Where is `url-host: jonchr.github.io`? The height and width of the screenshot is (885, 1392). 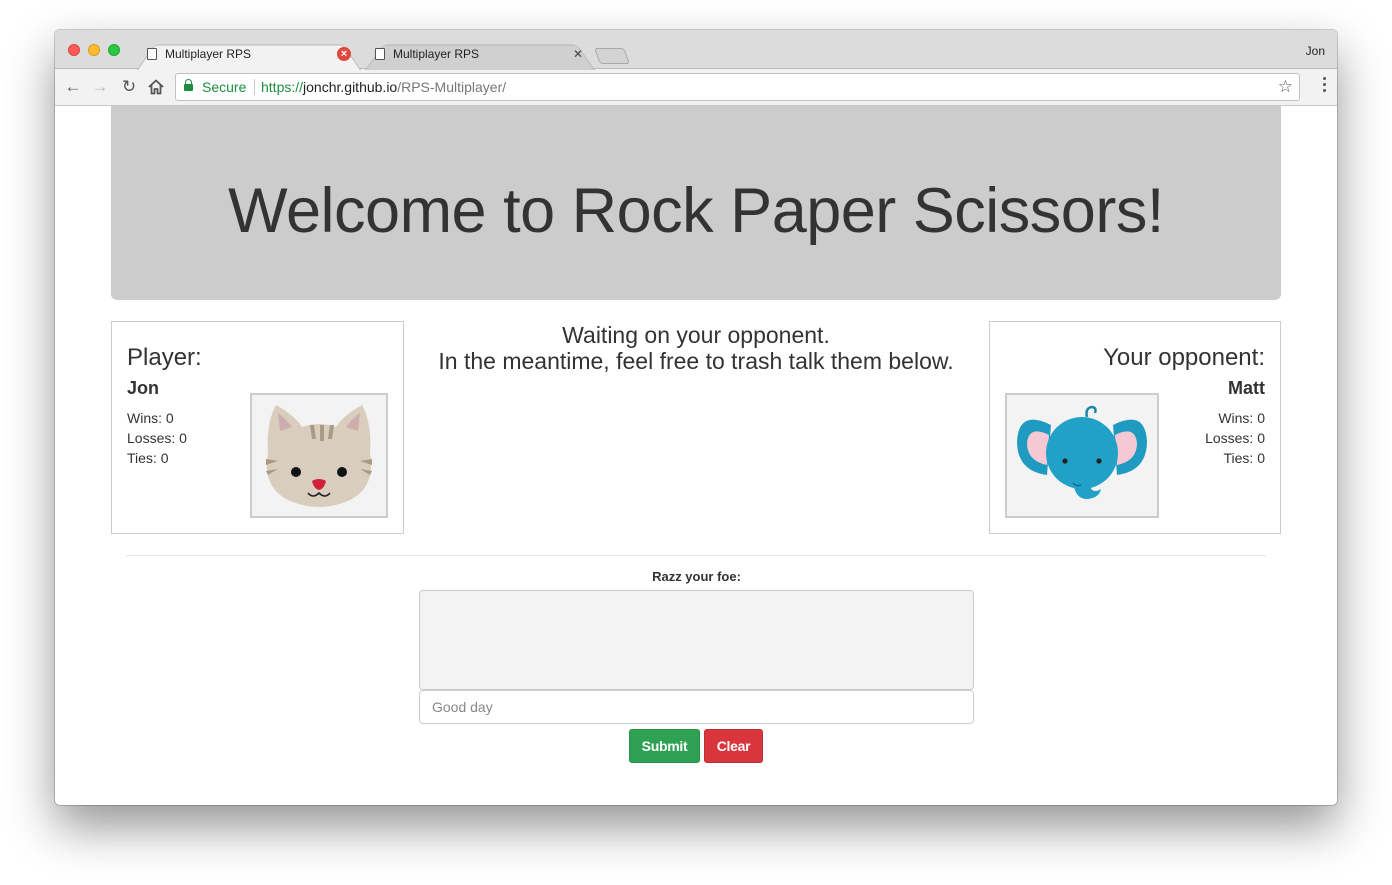 url-host: jonchr.github.io is located at coordinates (350, 87).